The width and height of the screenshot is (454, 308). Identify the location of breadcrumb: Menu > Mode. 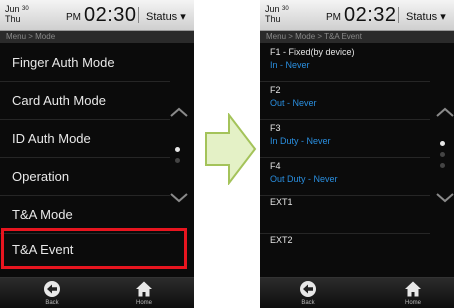
(97, 37).